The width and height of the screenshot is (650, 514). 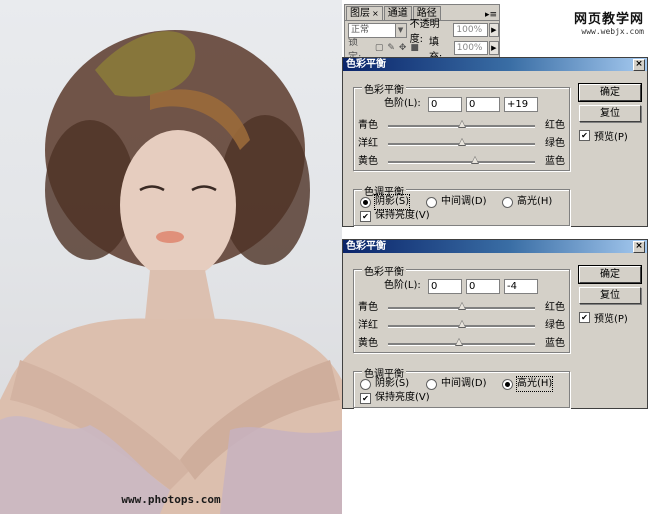 What do you see at coordinates (391, 48) in the screenshot?
I see `lock-pixels-icon: ✎` at bounding box center [391, 48].